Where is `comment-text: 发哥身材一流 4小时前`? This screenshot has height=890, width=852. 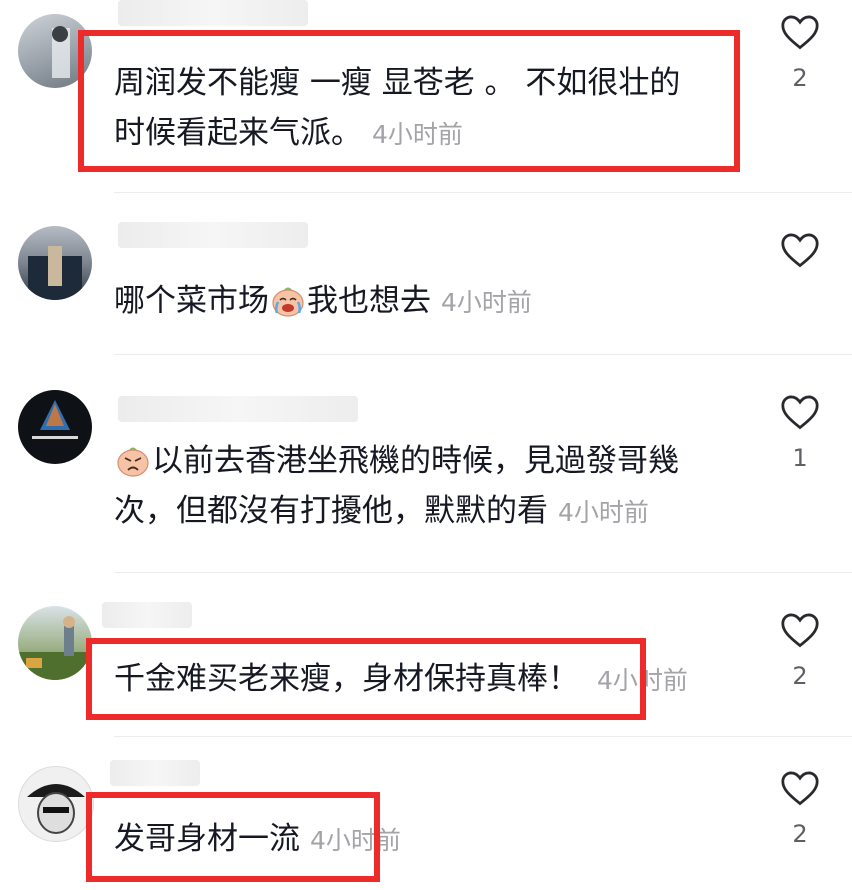
comment-text: 发哥身材一流 4小时前 is located at coordinates (257, 840).